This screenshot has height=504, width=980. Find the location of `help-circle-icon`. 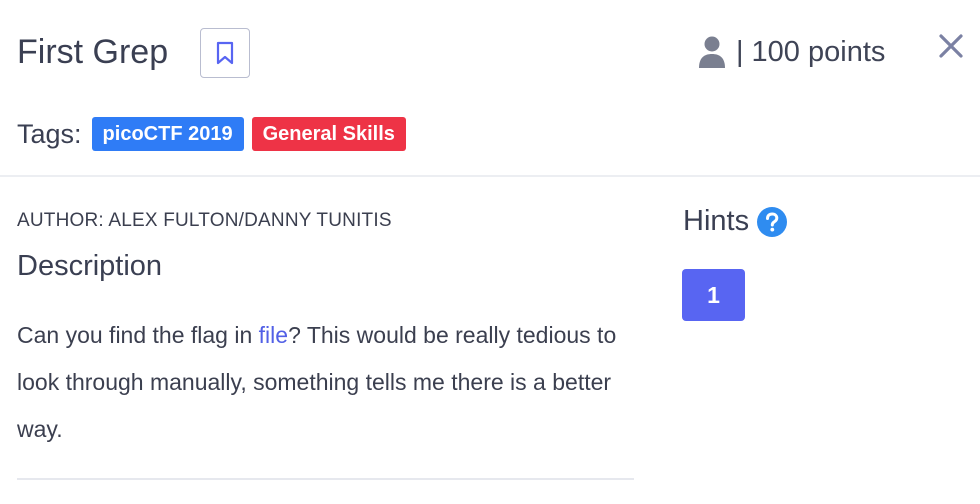

help-circle-icon is located at coordinates (772, 221).